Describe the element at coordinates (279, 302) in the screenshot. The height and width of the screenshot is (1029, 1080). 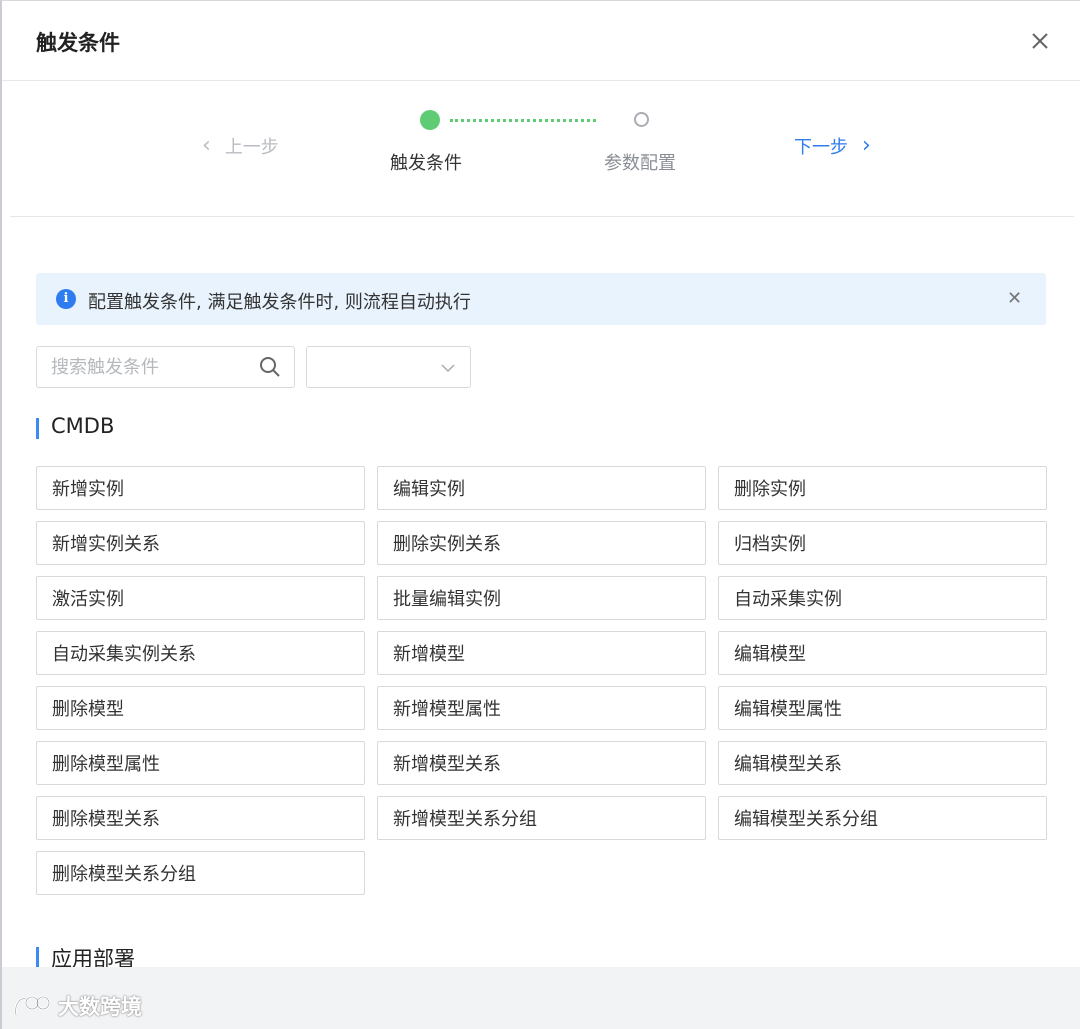
I see `alert-text: 配置触发条件, 满足触发条件时, 则流程自动执行` at that location.